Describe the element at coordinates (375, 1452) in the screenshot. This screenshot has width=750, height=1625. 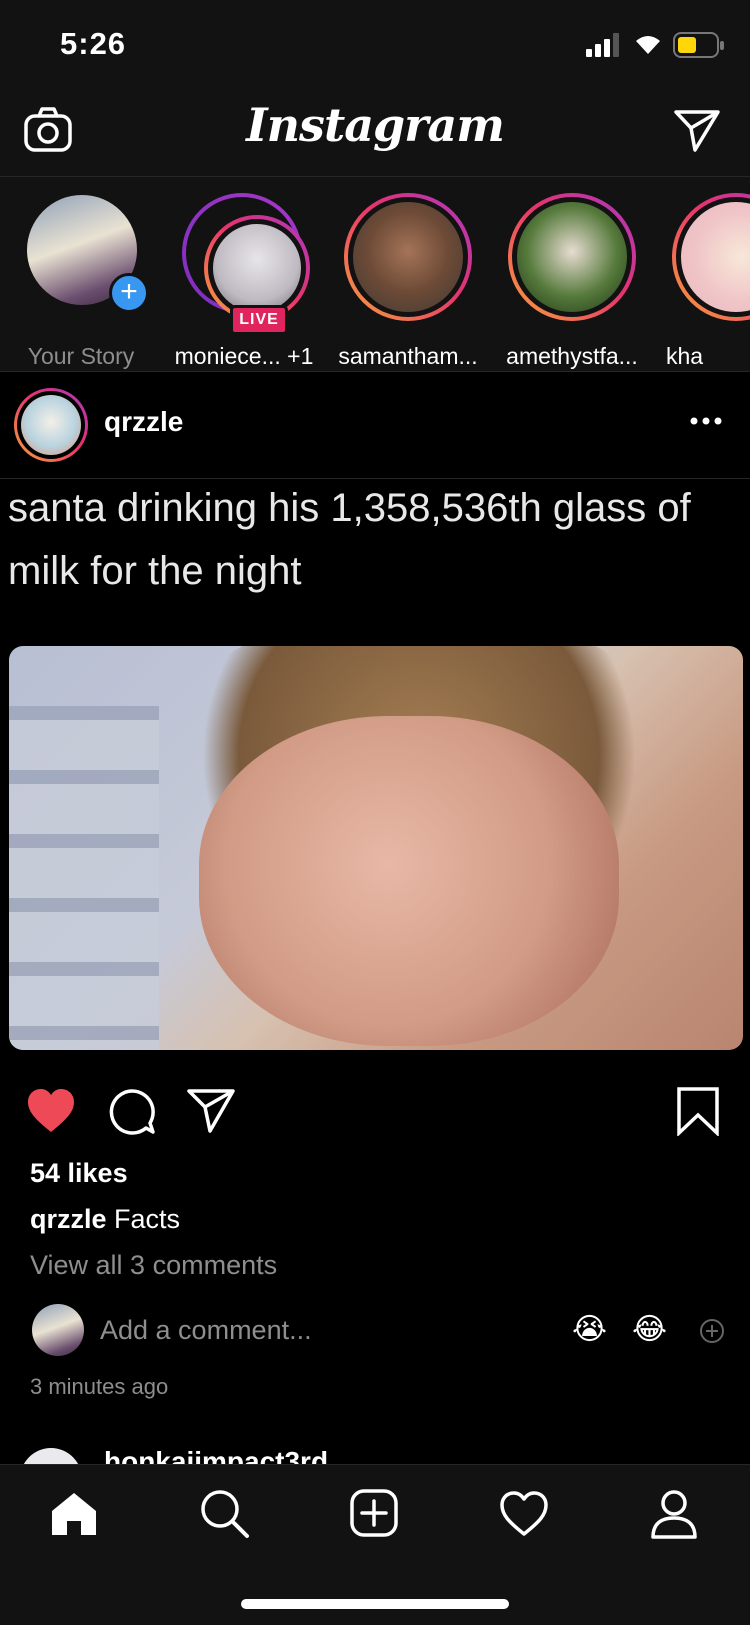
I see `next-post-header: honkaiimpact3rd` at that location.